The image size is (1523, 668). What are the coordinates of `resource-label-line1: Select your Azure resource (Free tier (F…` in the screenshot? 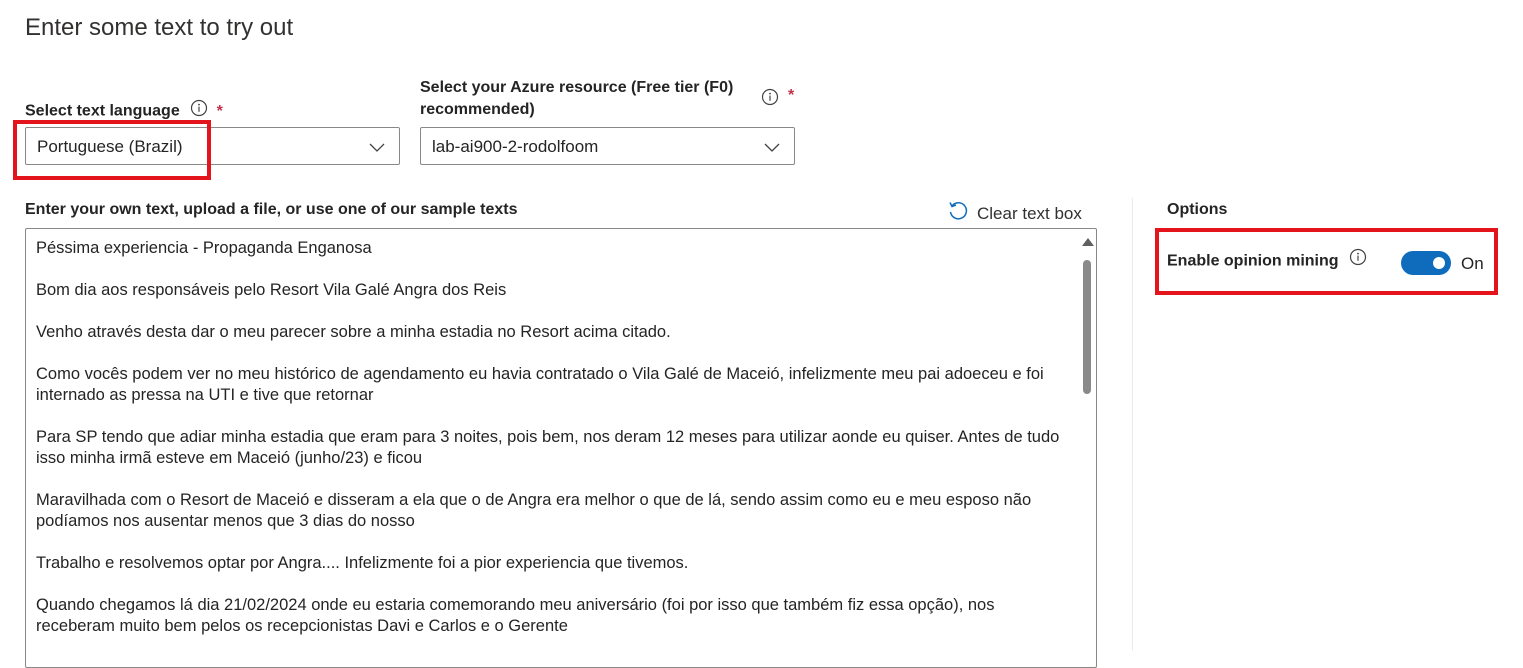 It's located at (577, 87).